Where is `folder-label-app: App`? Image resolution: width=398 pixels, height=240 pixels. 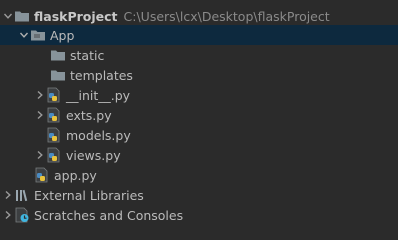 folder-label-app: App is located at coordinates (62, 35).